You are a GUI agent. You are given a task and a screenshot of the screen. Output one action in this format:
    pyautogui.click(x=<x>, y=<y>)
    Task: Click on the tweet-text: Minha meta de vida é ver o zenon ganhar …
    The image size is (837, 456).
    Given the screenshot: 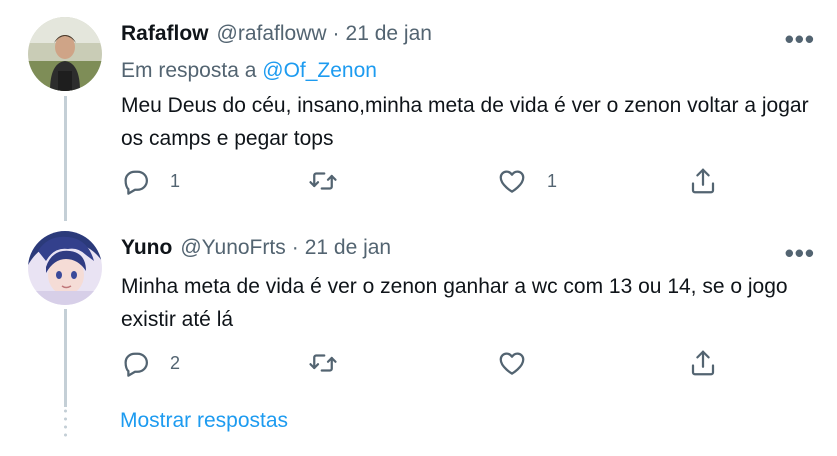 What is the action you would take?
    pyautogui.click(x=454, y=303)
    